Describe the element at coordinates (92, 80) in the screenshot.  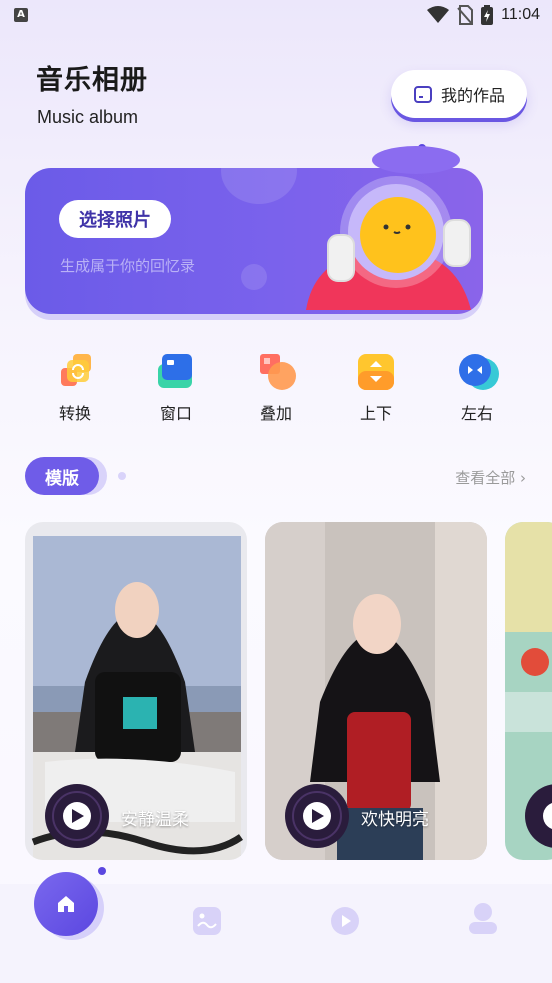
I see `page-title: 音乐相册` at that location.